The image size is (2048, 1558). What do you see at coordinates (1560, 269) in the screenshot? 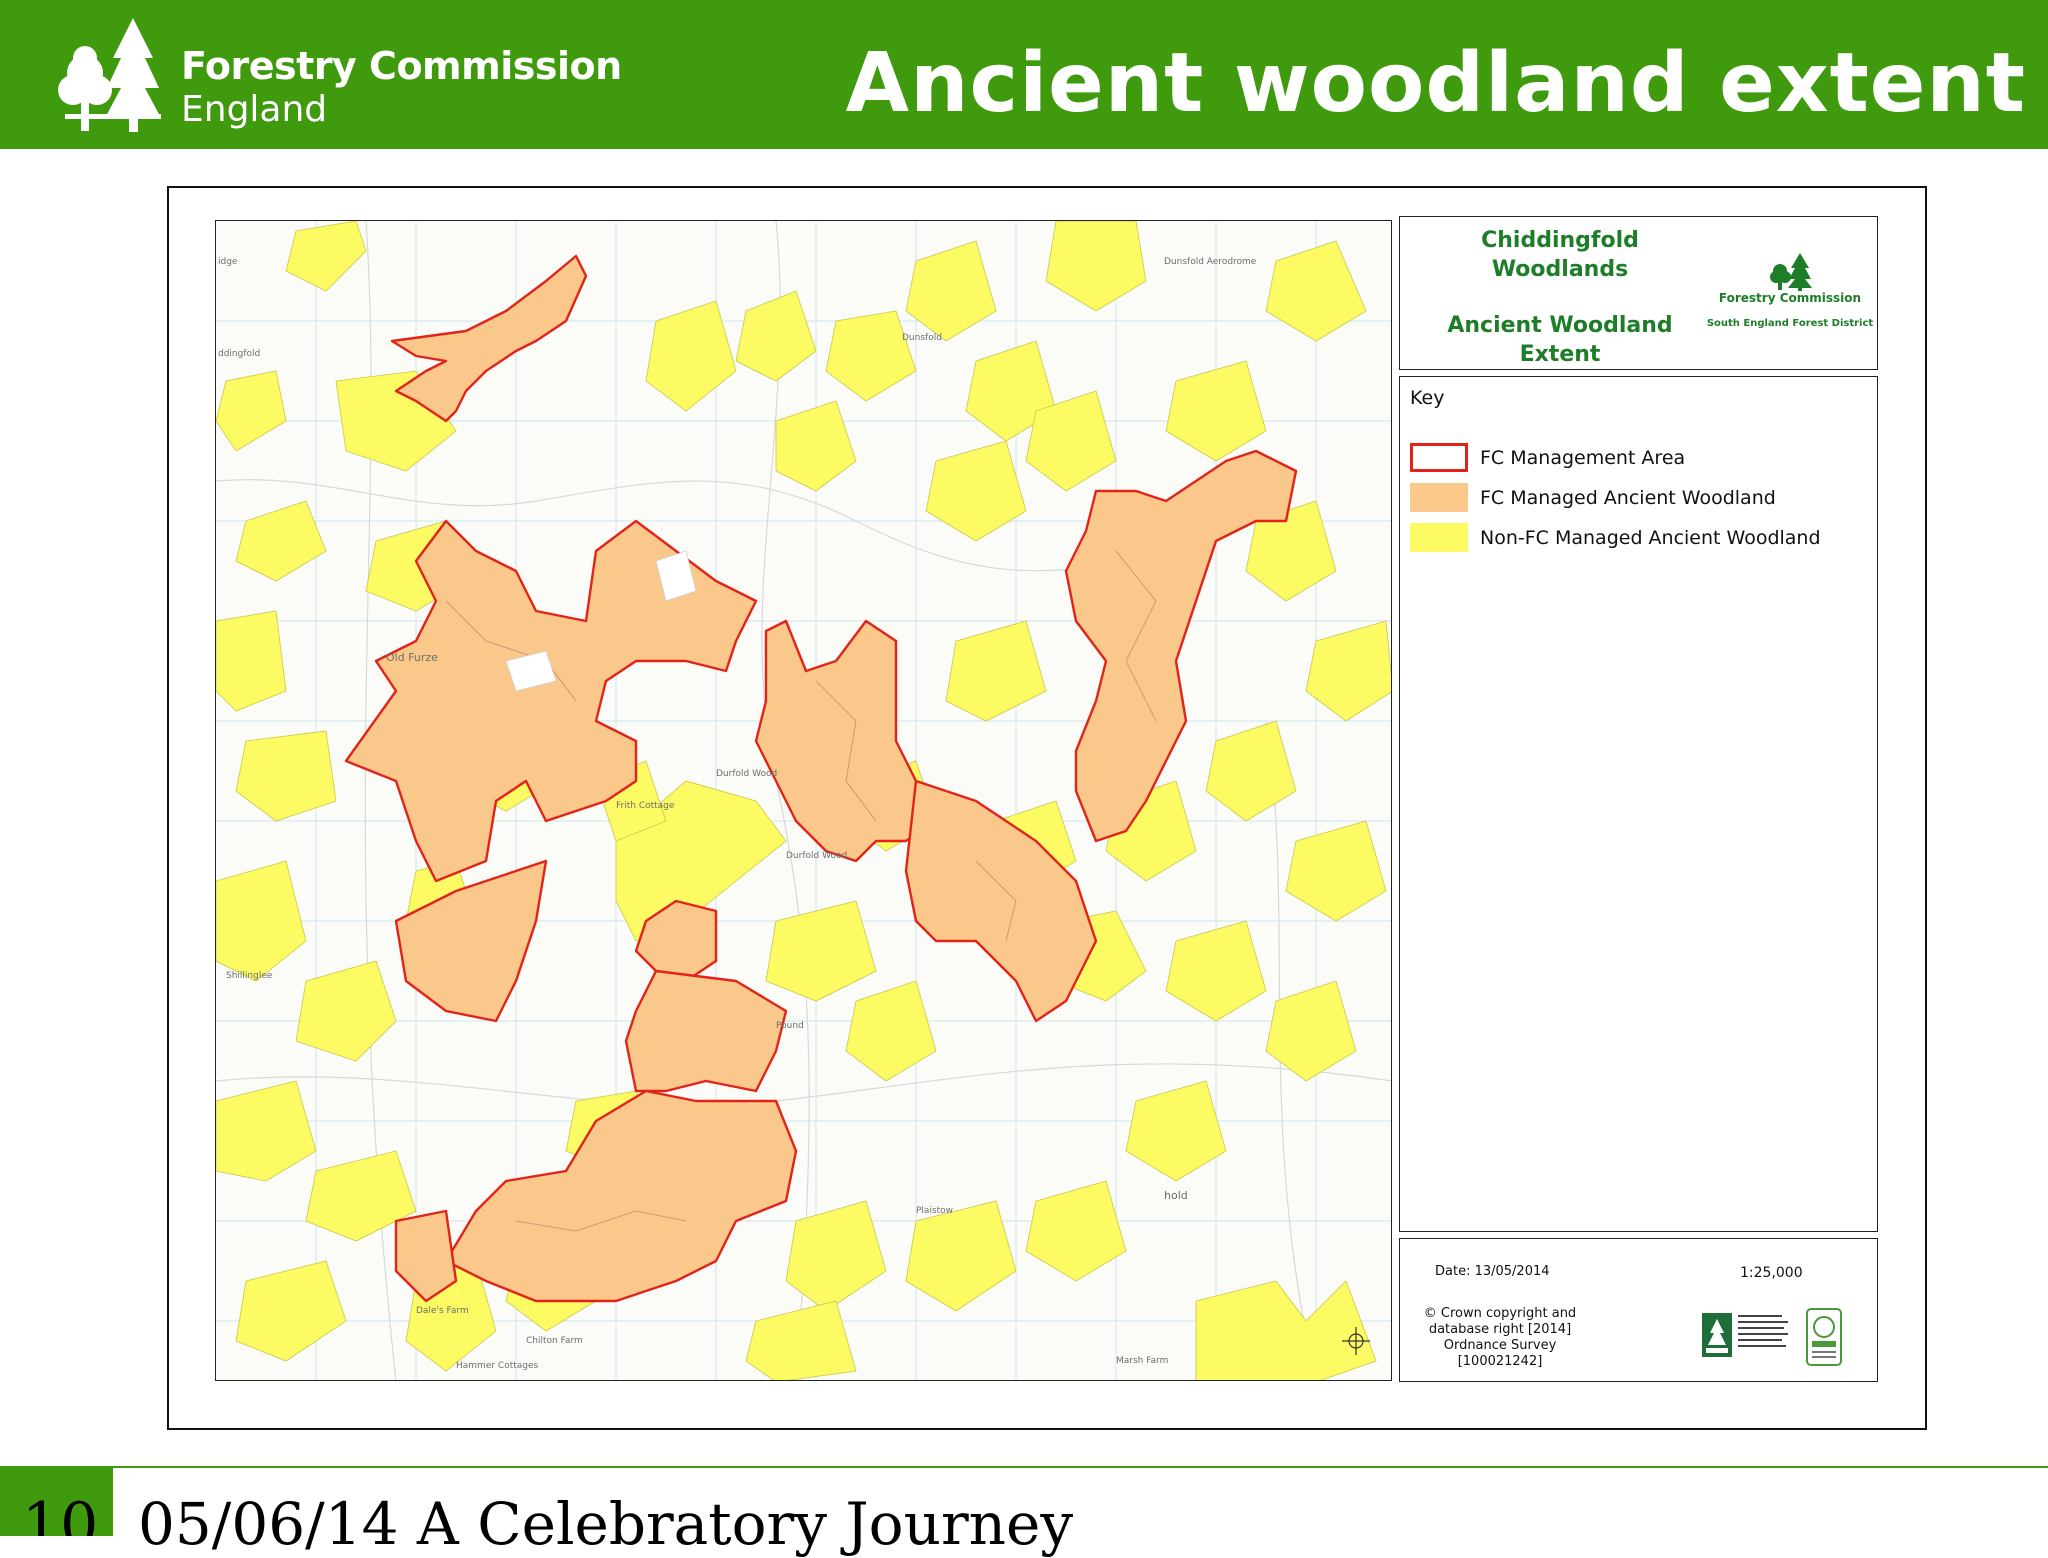
I see `map-title-line2: Woodlands` at bounding box center [1560, 269].